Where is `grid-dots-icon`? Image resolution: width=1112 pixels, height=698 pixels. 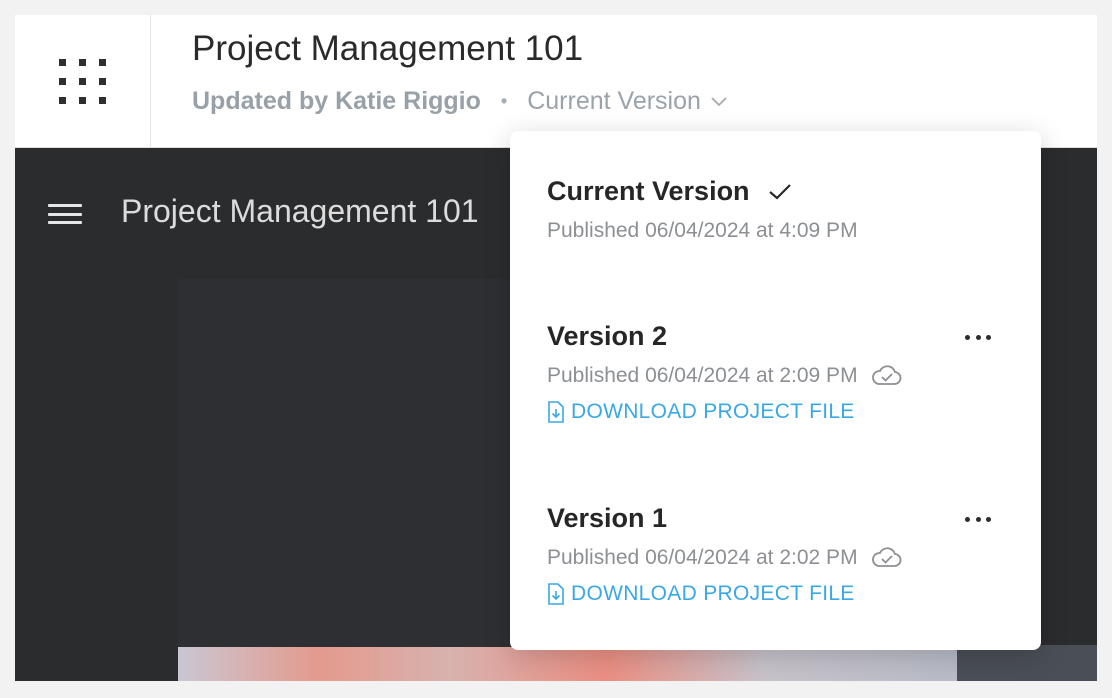 grid-dots-icon is located at coordinates (82, 81).